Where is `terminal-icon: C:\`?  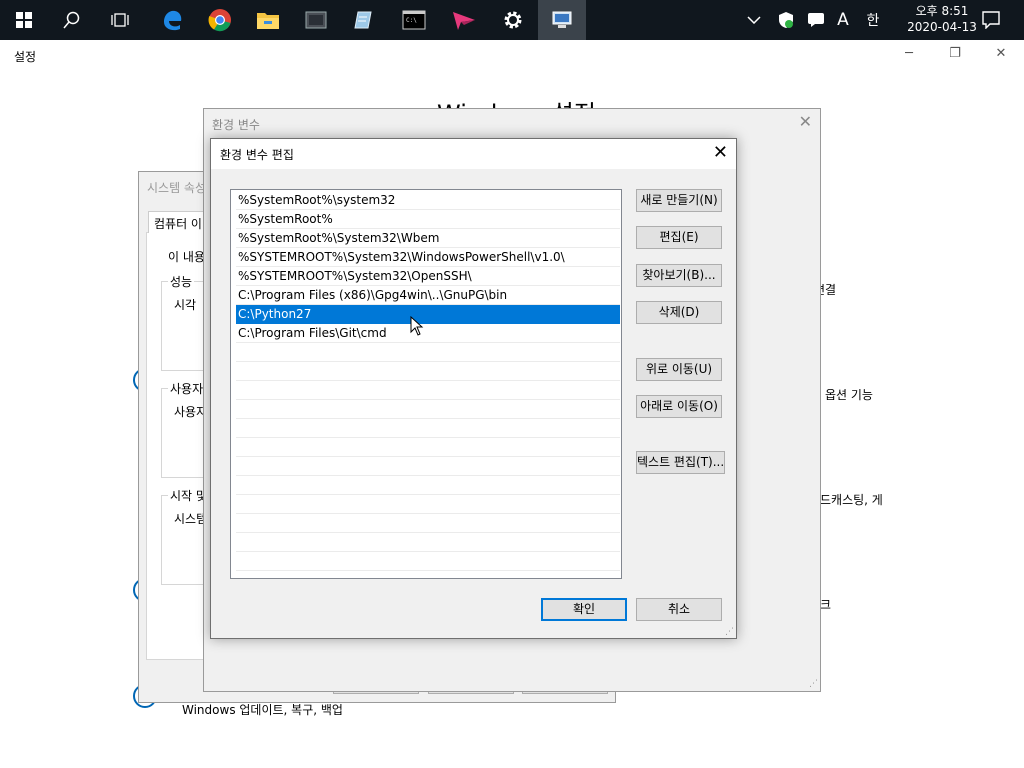
terminal-icon: C:\ is located at coordinates (414, 20).